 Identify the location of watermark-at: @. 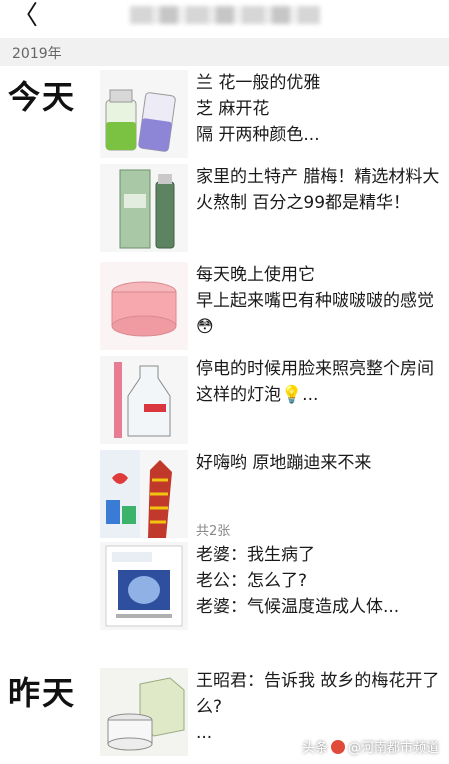
(354, 748).